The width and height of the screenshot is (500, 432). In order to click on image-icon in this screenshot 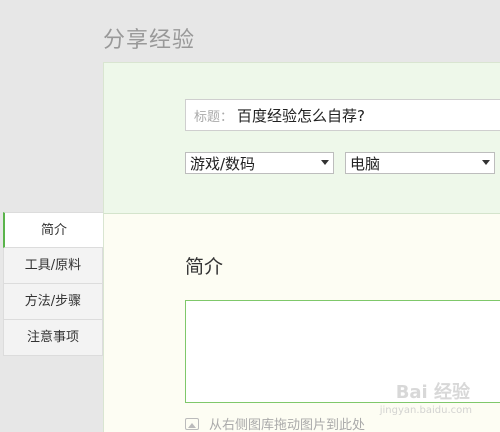, I will do `click(192, 423)`.